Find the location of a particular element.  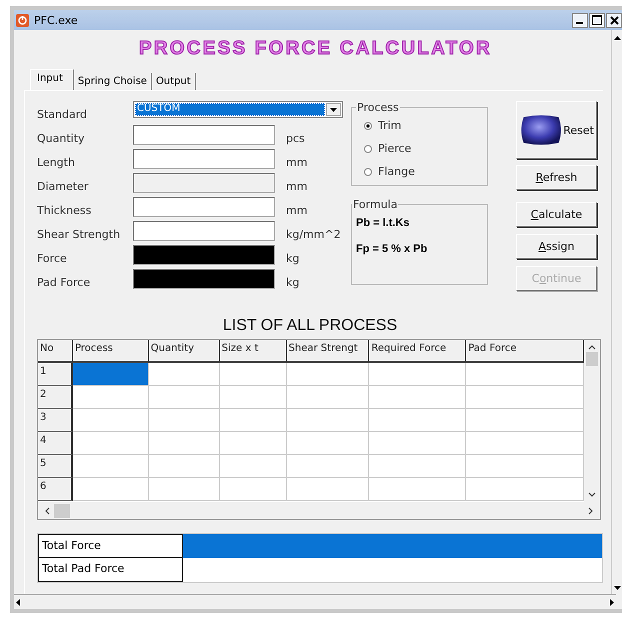

formula-text: Pb = l.t.Ks is located at coordinates (383, 223).